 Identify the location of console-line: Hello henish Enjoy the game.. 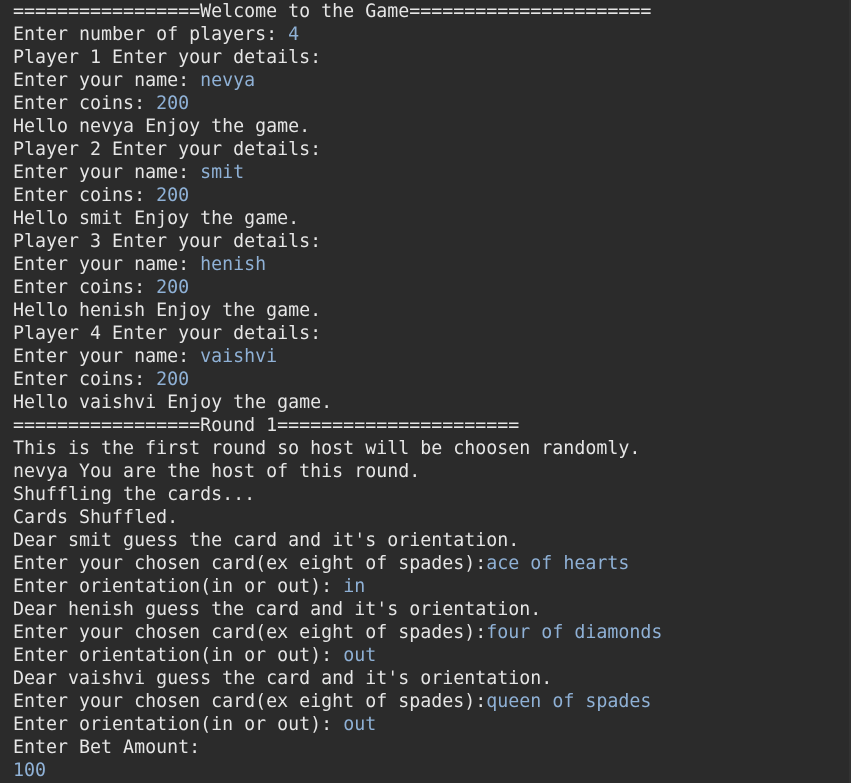
(432, 310).